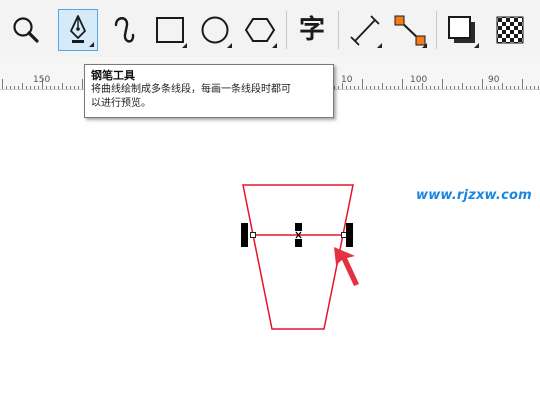  I want to click on drop-shadow-tool-button, so click(462, 30).